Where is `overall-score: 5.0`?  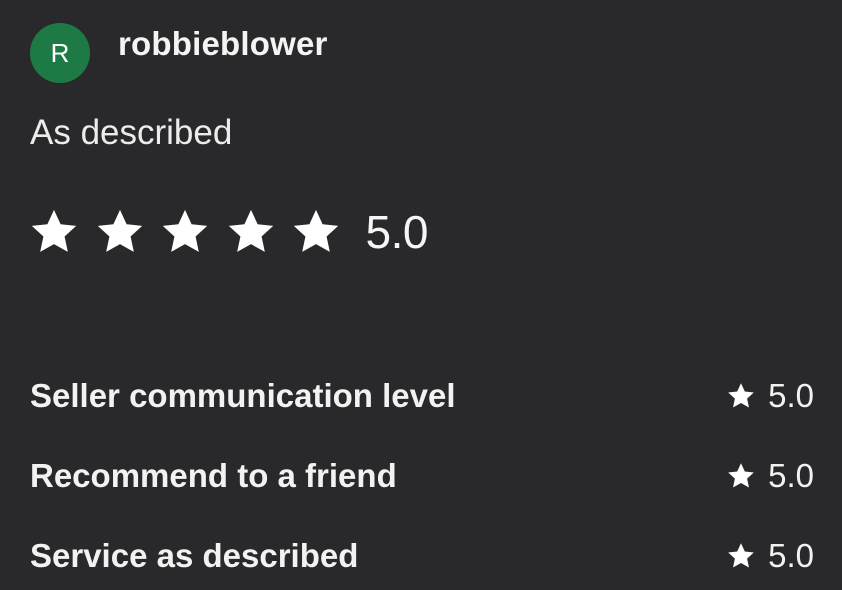
overall-score: 5.0 is located at coordinates (397, 232).